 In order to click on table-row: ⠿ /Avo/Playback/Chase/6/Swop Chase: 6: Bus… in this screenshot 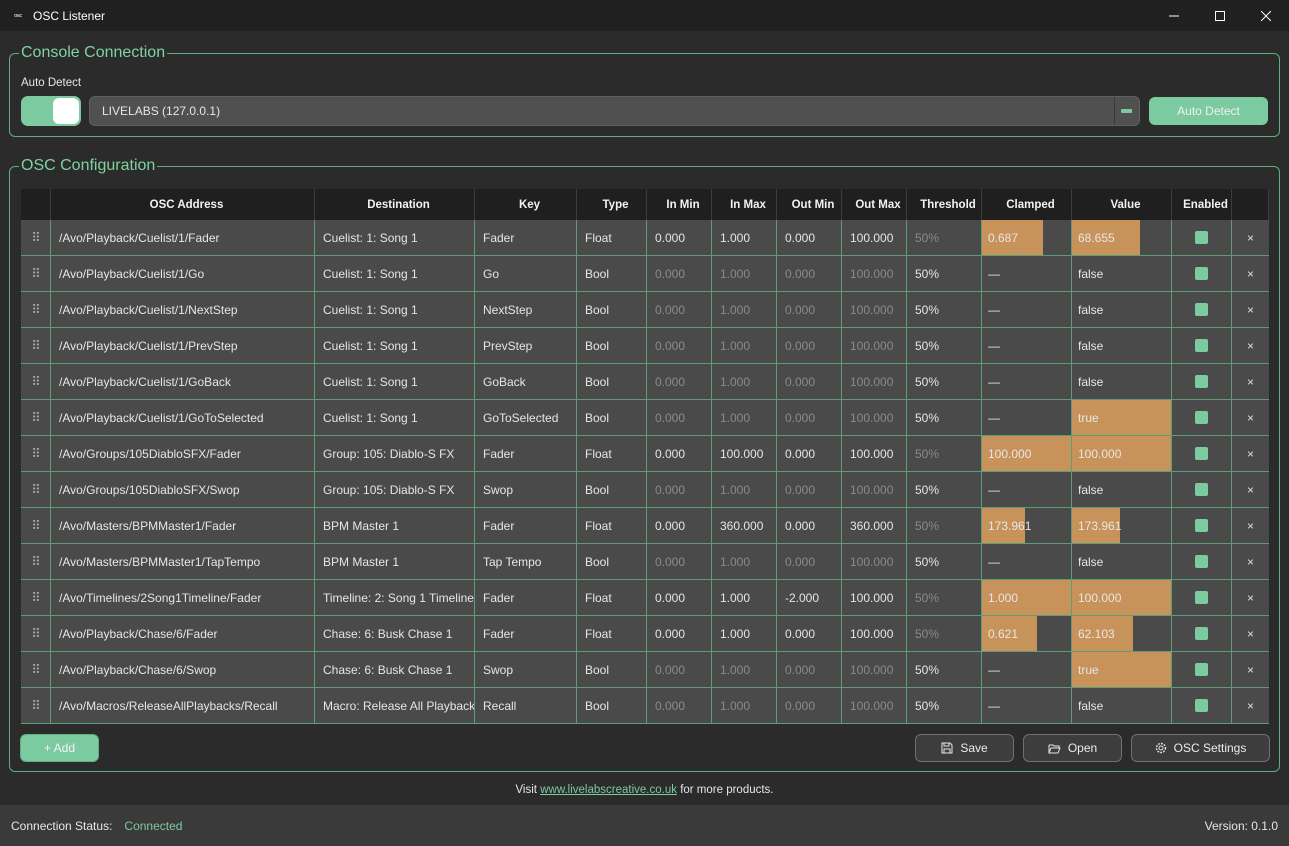, I will do `click(645, 670)`.